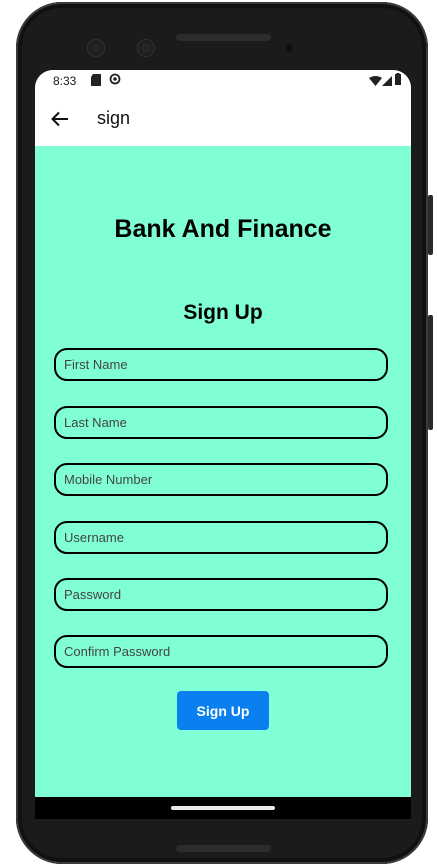  I want to click on status-time: 8:33, so click(65, 81).